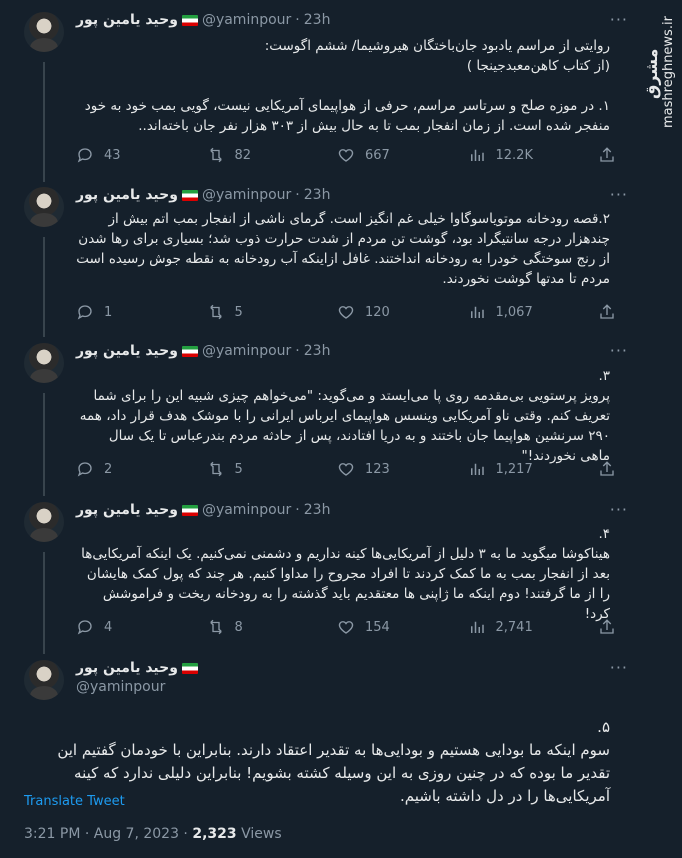  Describe the element at coordinates (659, 72) in the screenshot. I see `site-watermark: مشرق mashreghnews.ir` at that location.